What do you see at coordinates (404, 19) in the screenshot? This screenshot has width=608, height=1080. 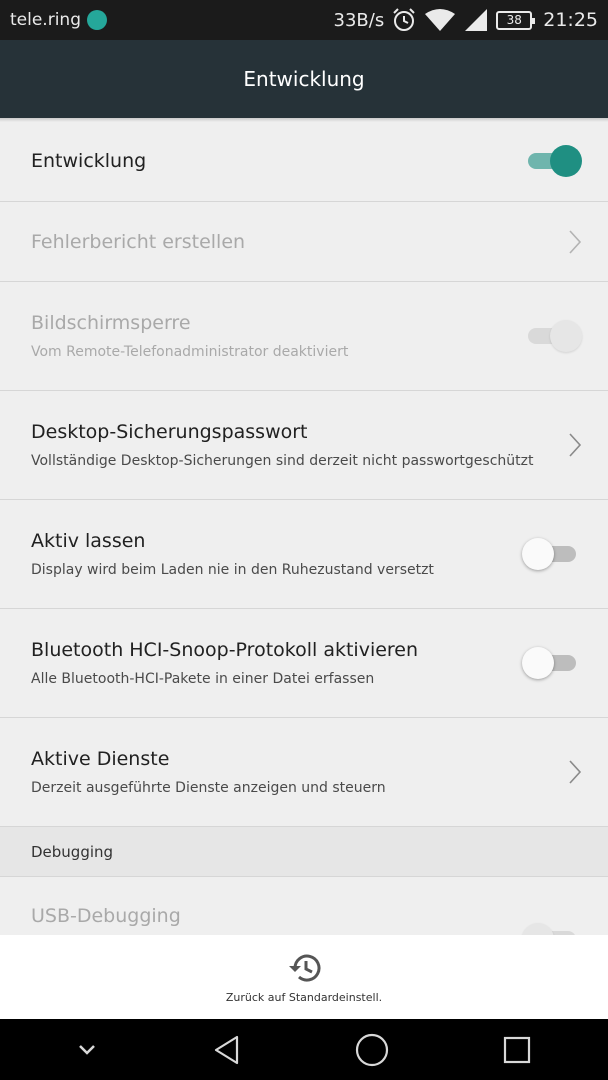 I see `alarm-icon` at bounding box center [404, 19].